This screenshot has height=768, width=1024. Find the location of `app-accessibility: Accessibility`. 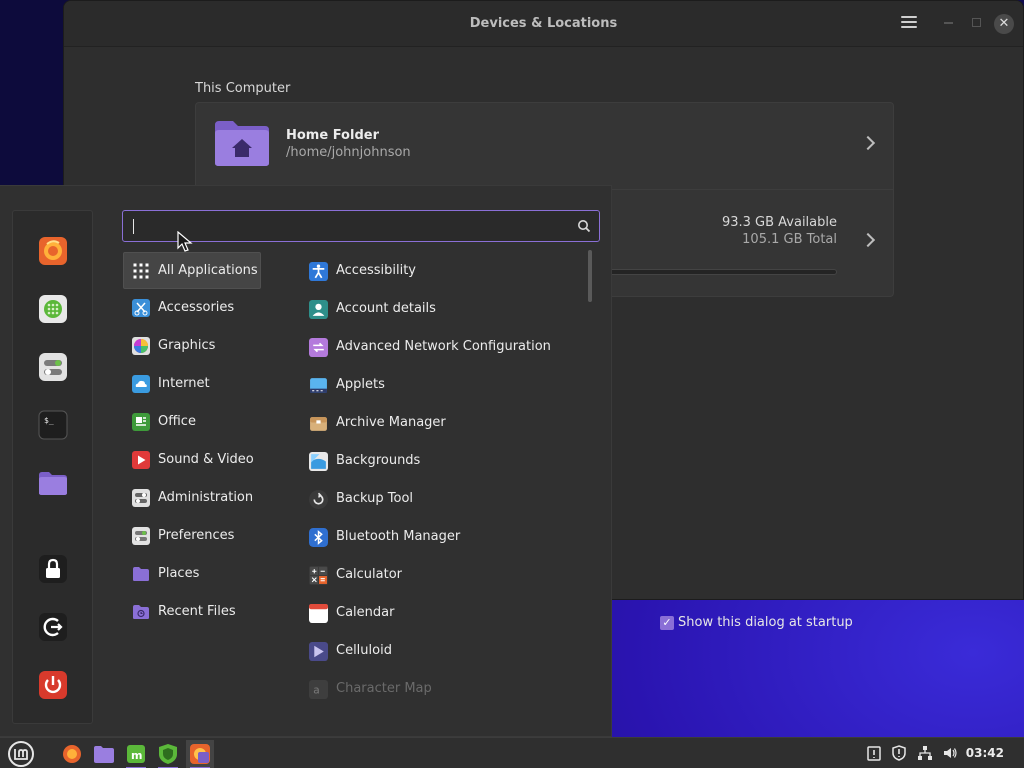

app-accessibility: Accessibility is located at coordinates (441, 271).